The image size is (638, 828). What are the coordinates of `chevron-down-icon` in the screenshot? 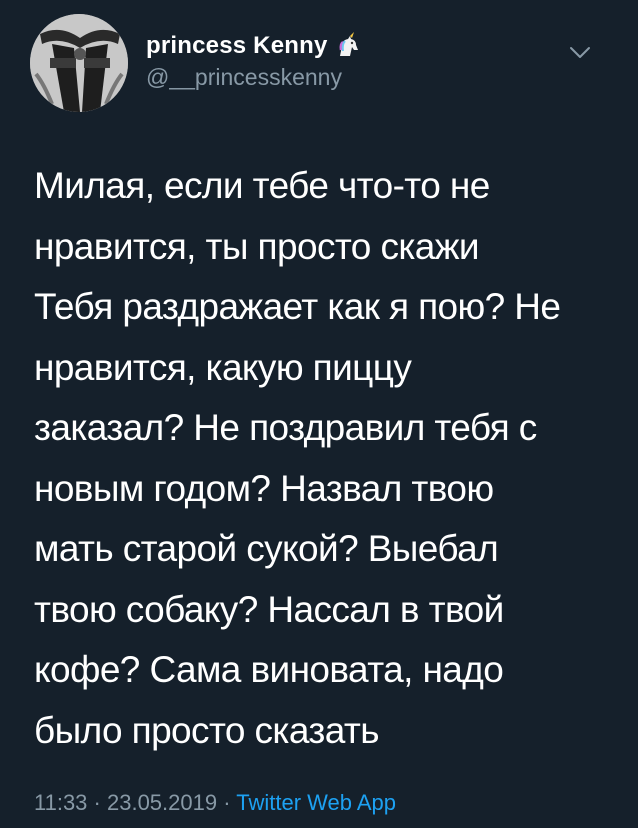 It's located at (580, 52).